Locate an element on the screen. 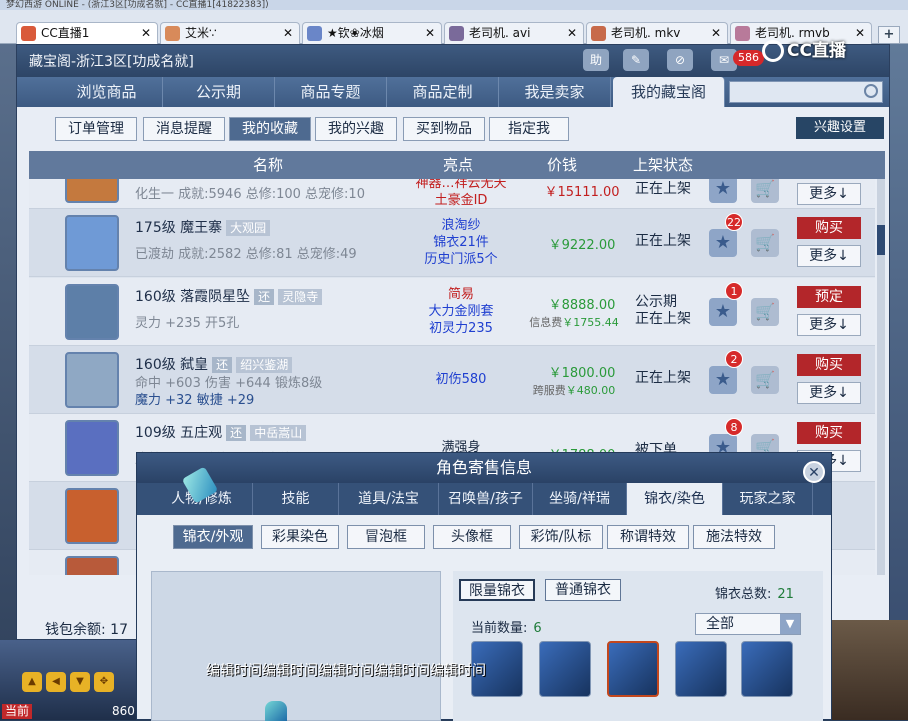 The image size is (908, 721). edit-icon: ✎ is located at coordinates (636, 60).